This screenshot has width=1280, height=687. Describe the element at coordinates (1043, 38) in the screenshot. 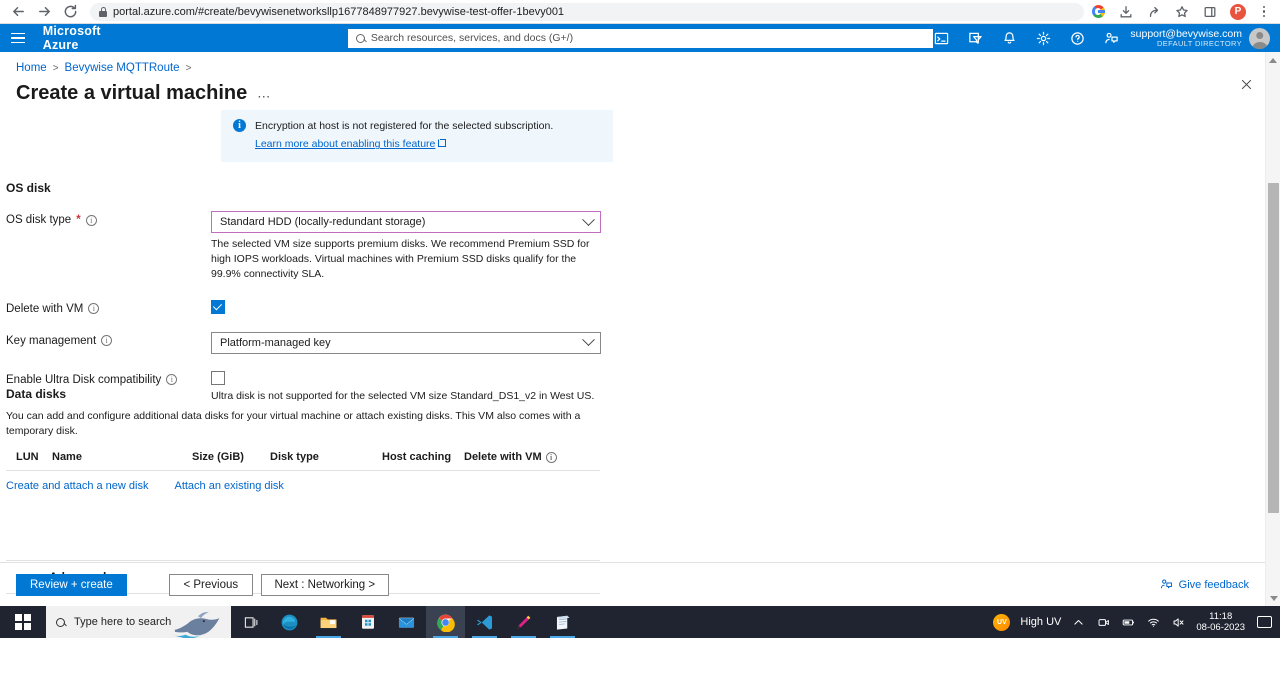

I see `settings-gear-icon` at that location.